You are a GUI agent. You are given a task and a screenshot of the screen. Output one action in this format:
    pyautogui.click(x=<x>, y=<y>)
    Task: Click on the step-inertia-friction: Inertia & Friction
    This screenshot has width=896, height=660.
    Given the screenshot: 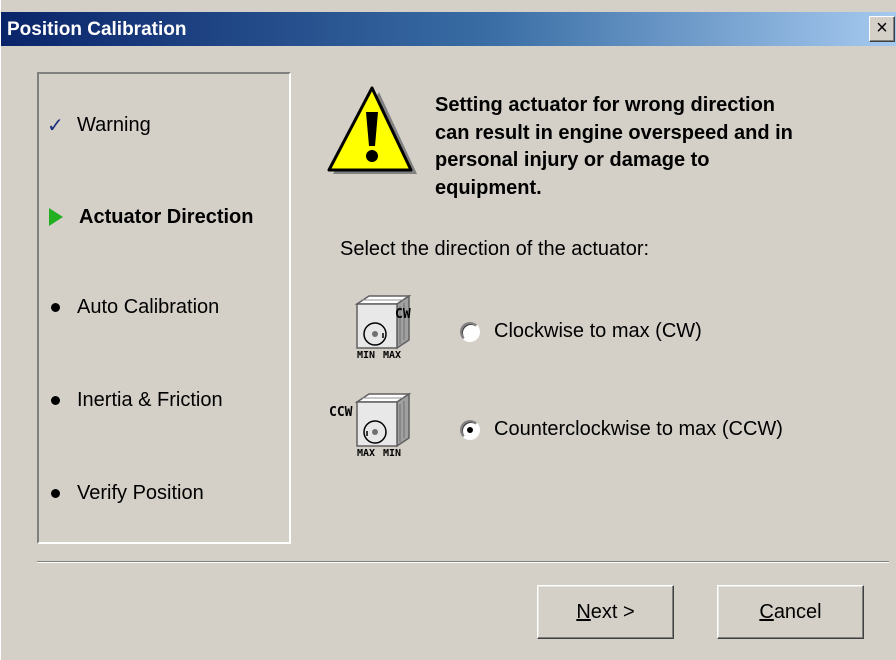 What is the action you would take?
    pyautogui.click(x=135, y=400)
    